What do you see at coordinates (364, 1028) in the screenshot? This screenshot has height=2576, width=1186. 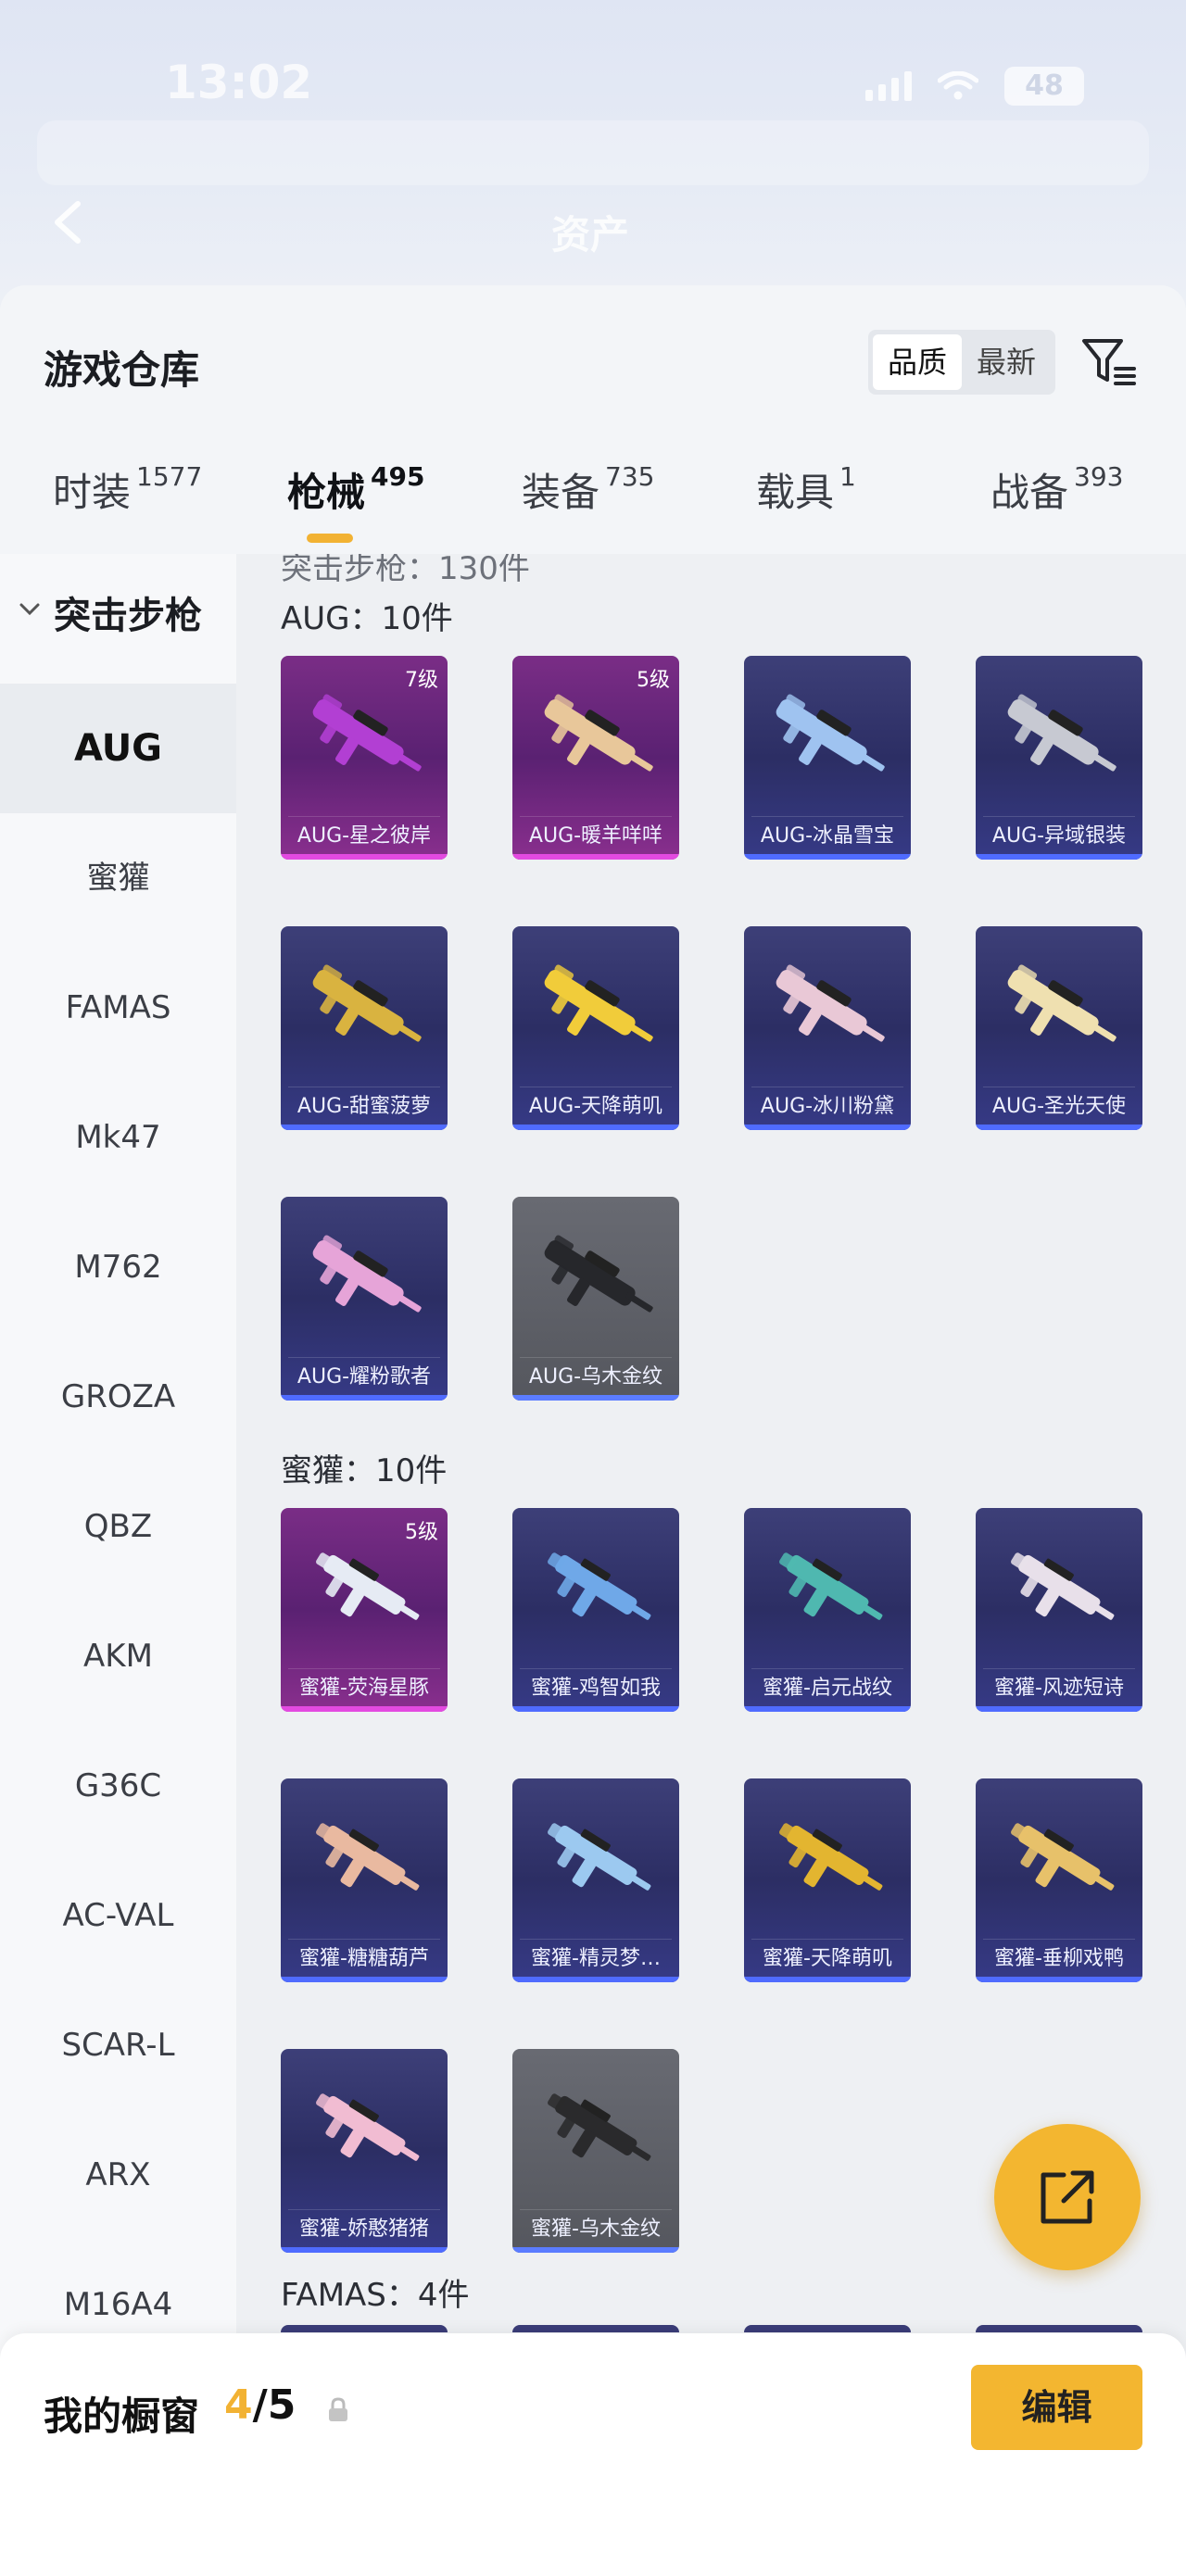 I see `weapon-skin-card: AUG-甜蜜菠萝` at bounding box center [364, 1028].